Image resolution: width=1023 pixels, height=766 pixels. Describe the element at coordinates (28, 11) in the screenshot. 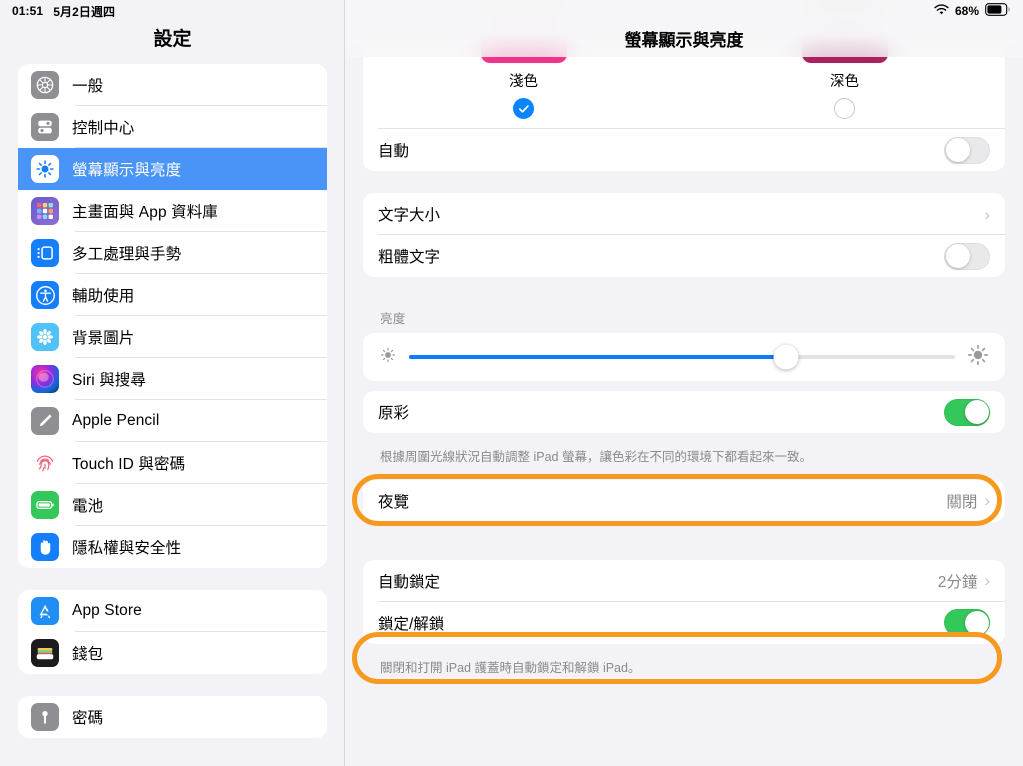

I see `status-bar-time: 01:51` at that location.